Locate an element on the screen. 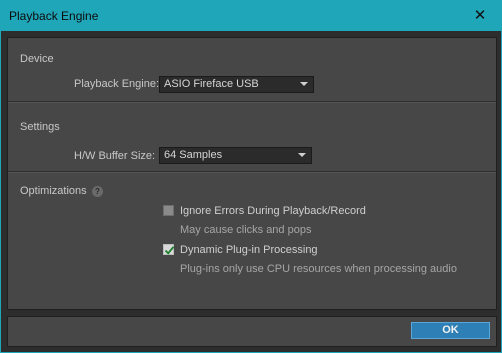  buffer-size-value: 64 Samples is located at coordinates (193, 155).